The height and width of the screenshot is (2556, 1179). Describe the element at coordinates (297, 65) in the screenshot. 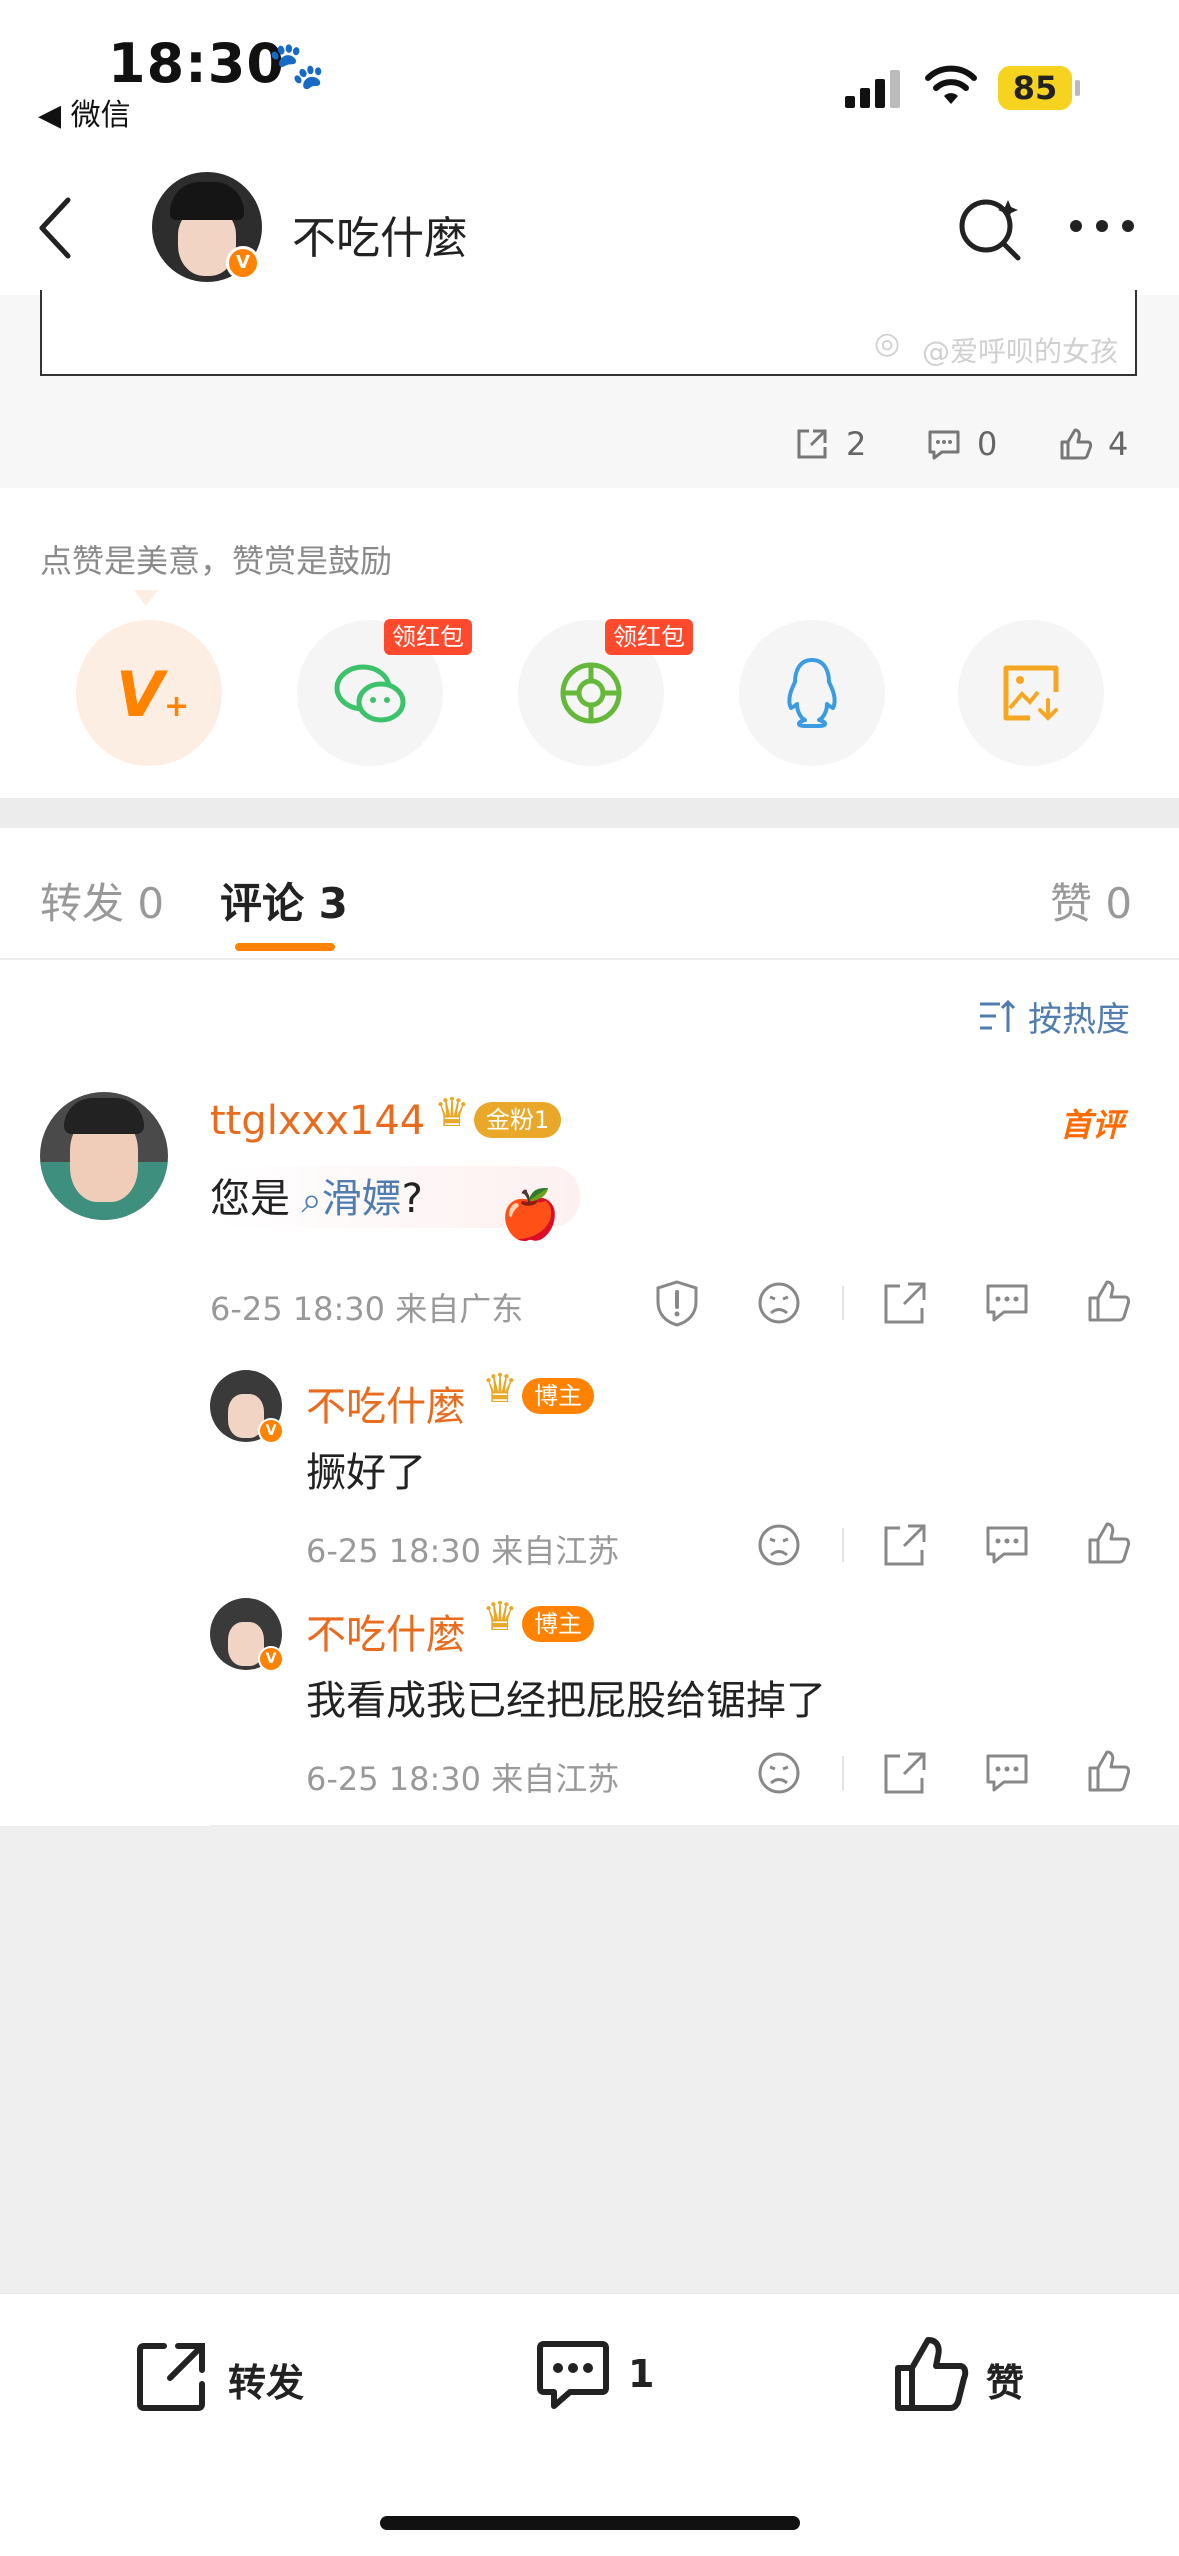

I see `paw-icon: 🐾` at that location.